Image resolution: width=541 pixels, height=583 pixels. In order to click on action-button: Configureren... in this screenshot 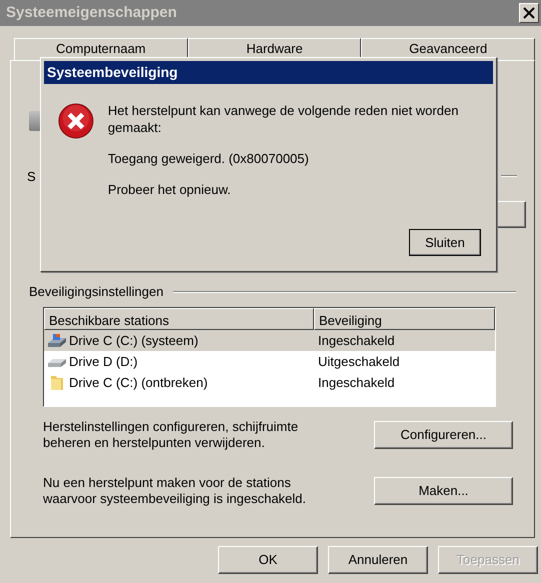, I will do `click(443, 435)`.